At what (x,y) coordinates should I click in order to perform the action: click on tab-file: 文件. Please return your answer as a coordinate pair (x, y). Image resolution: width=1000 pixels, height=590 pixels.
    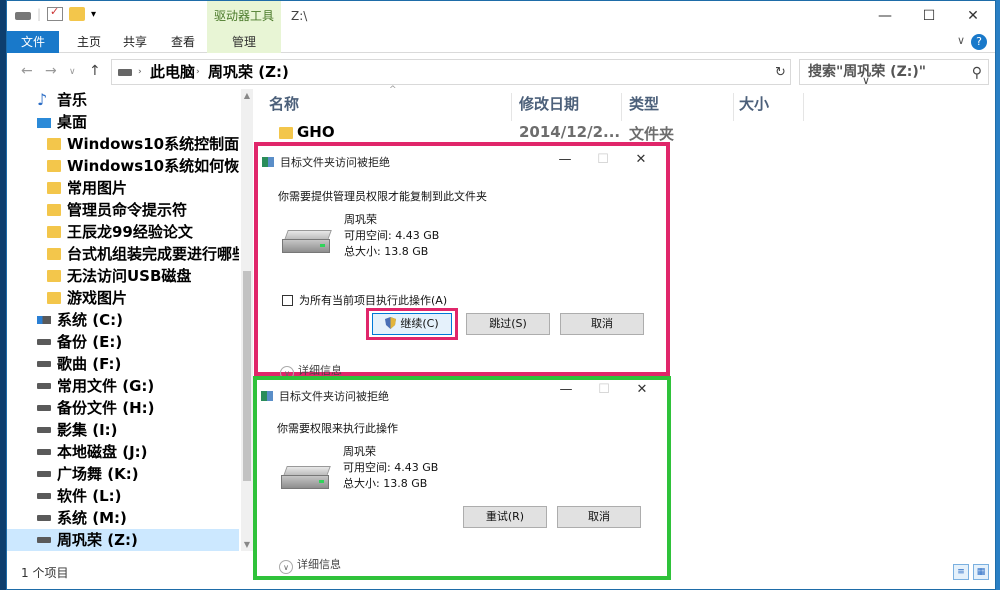
    Looking at the image, I should click on (33, 42).